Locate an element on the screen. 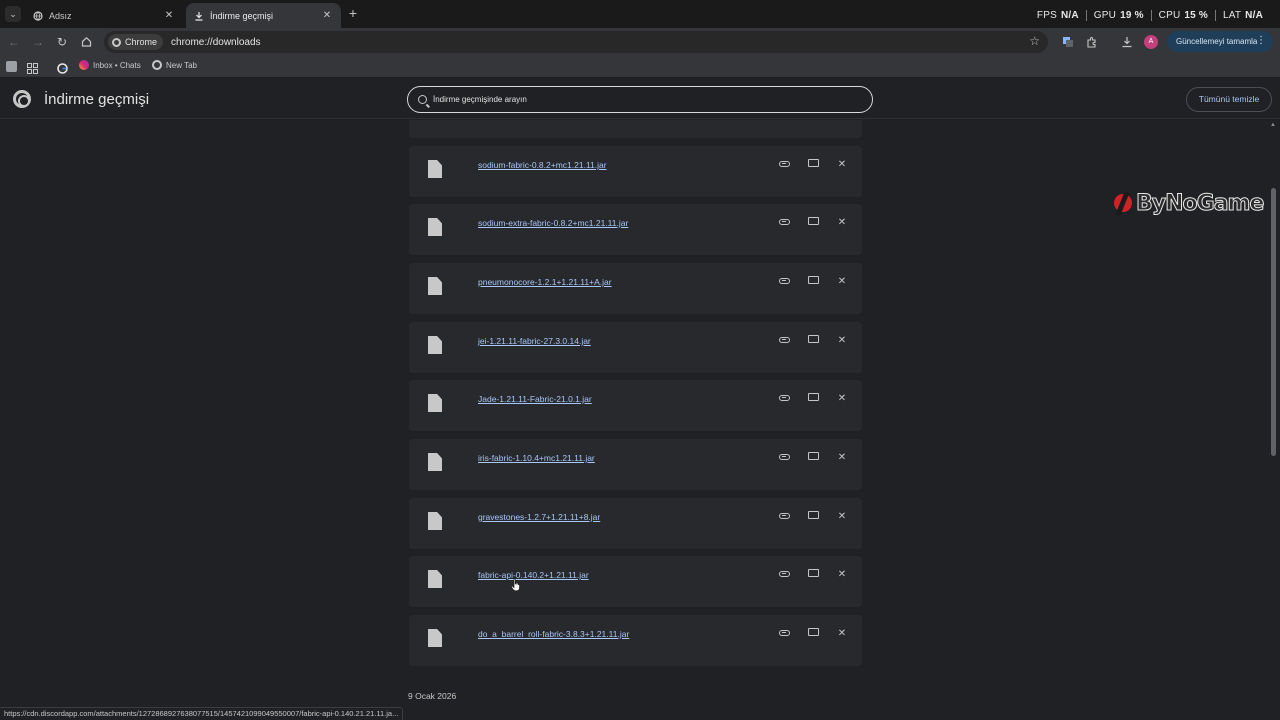 The height and width of the screenshot is (720, 1280). performance-overlay: FPS N/A GPU 19 % CPU 15 % LAT N/A is located at coordinates (1150, 15).